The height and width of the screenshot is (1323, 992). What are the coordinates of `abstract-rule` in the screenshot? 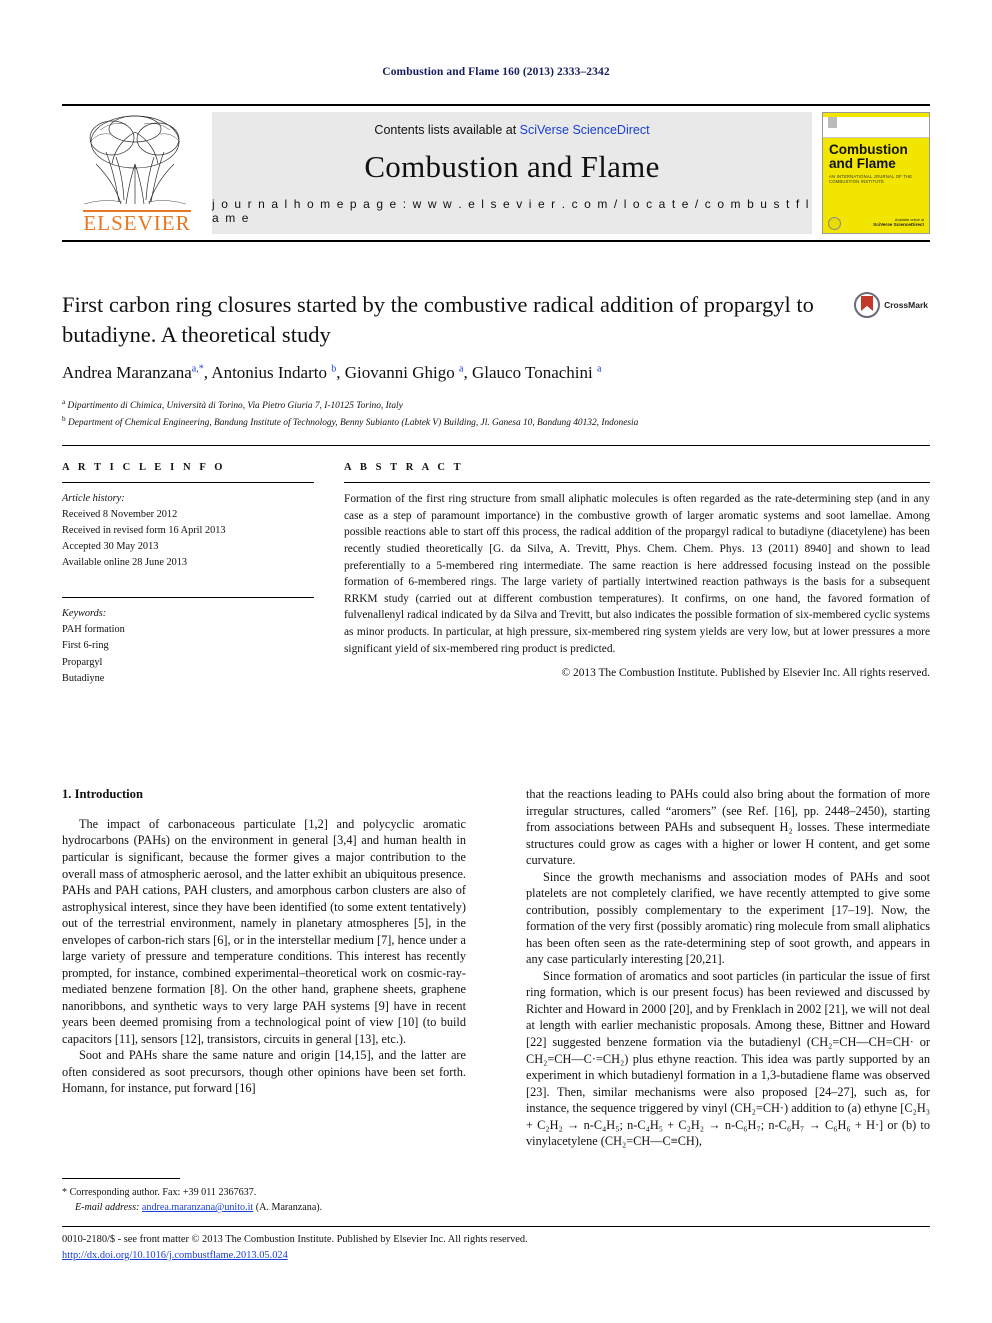 It's located at (637, 482).